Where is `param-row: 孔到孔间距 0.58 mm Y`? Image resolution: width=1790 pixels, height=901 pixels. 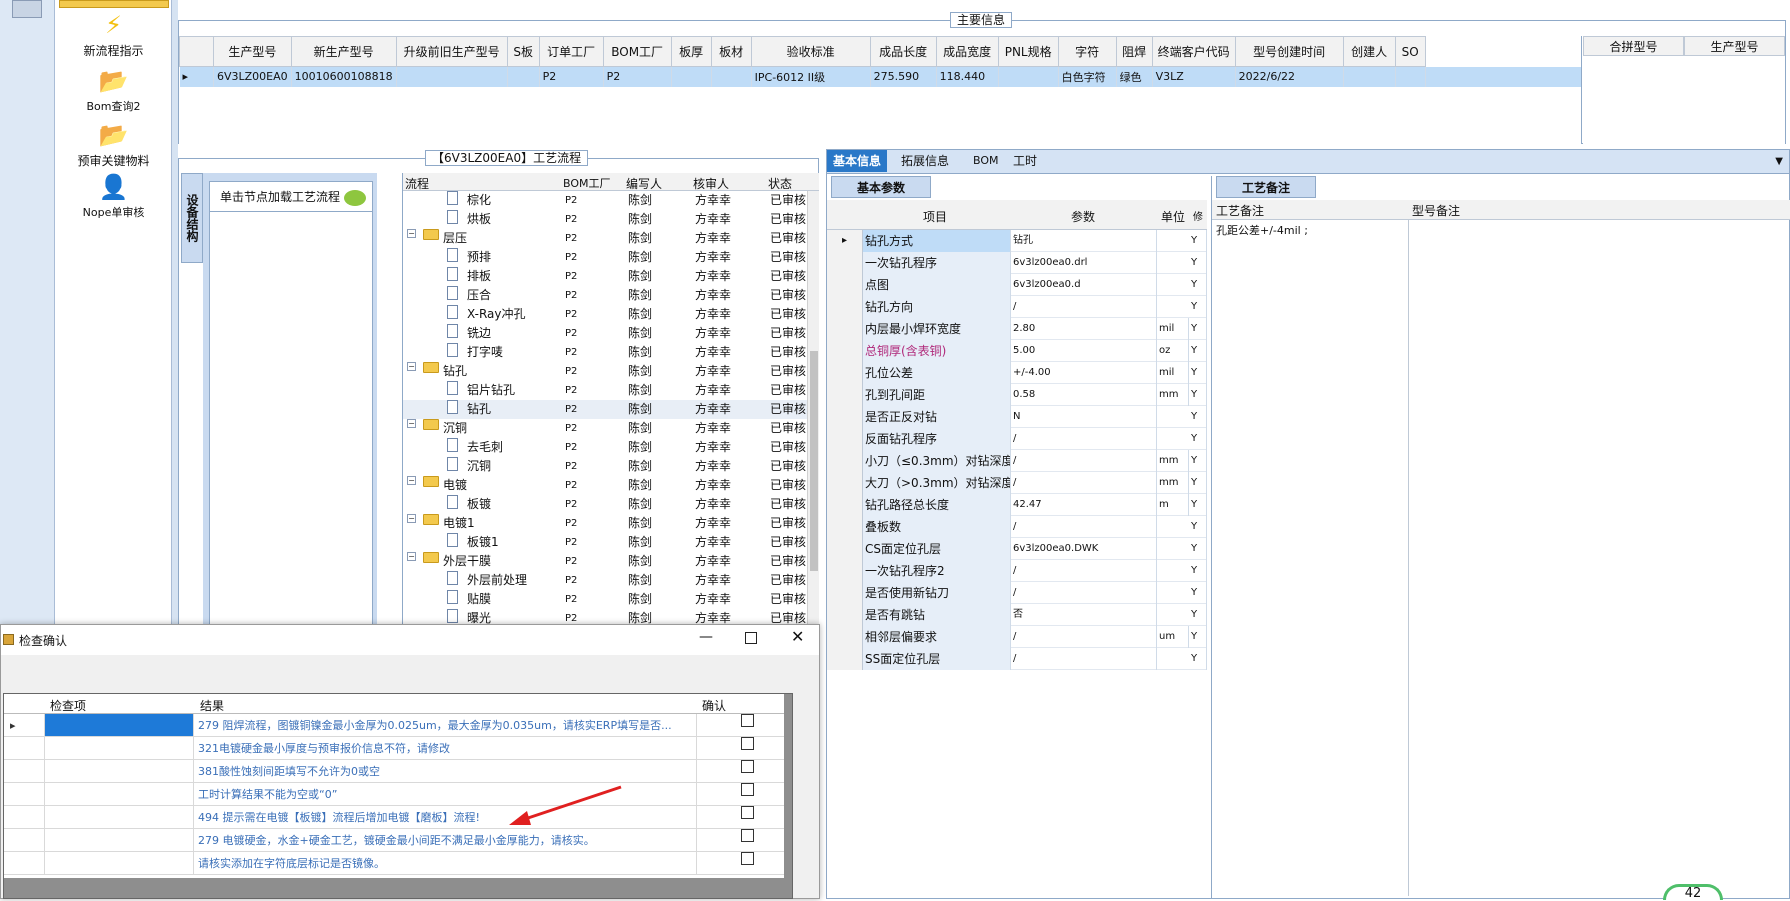 param-row: 孔到孔间距 0.58 mm Y is located at coordinates (1017, 395).